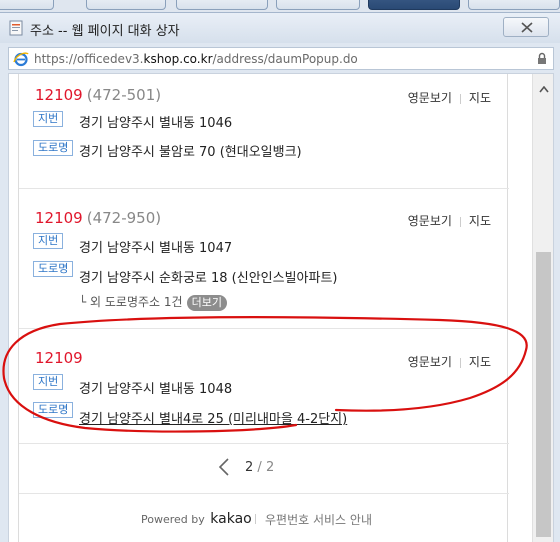  Describe the element at coordinates (16, 28) in the screenshot. I see `address-page-icon` at that location.